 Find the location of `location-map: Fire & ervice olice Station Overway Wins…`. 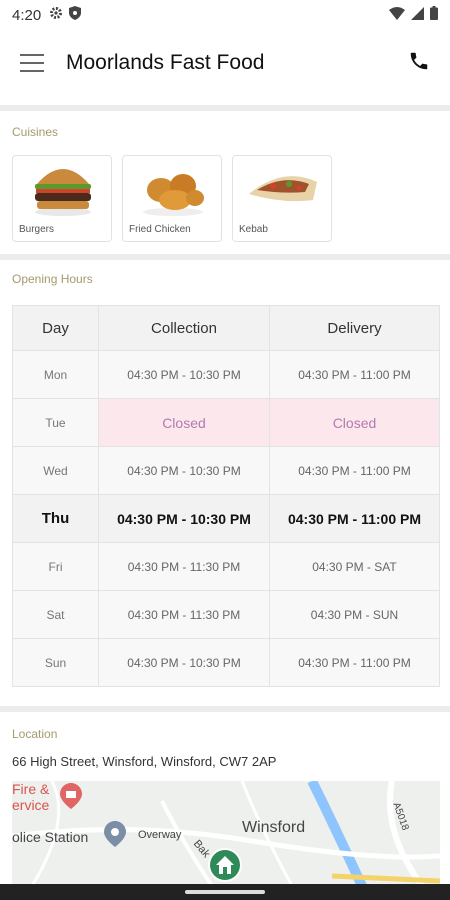

location-map: Fire & ervice olice Station Overway Wins… is located at coordinates (226, 833).